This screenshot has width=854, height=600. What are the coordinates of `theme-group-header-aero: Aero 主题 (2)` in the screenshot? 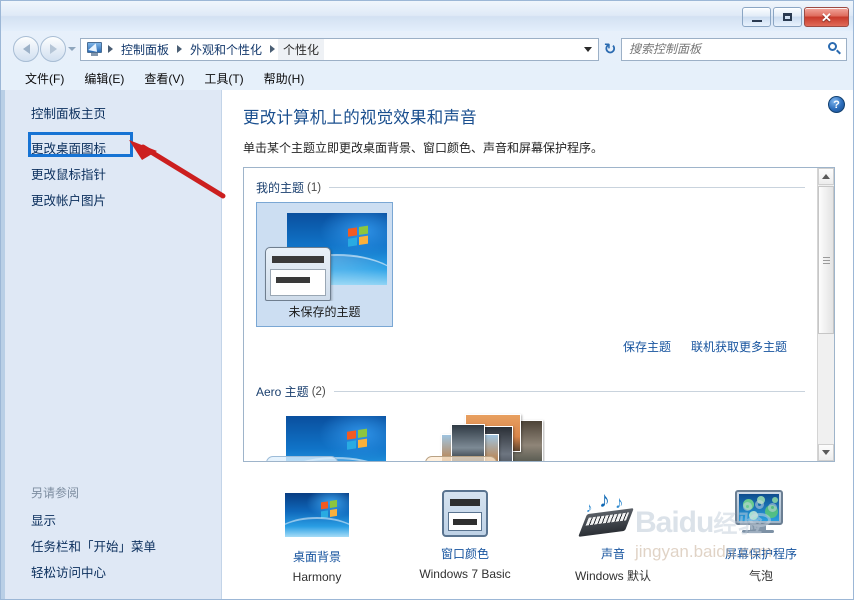 It's located at (530, 391).